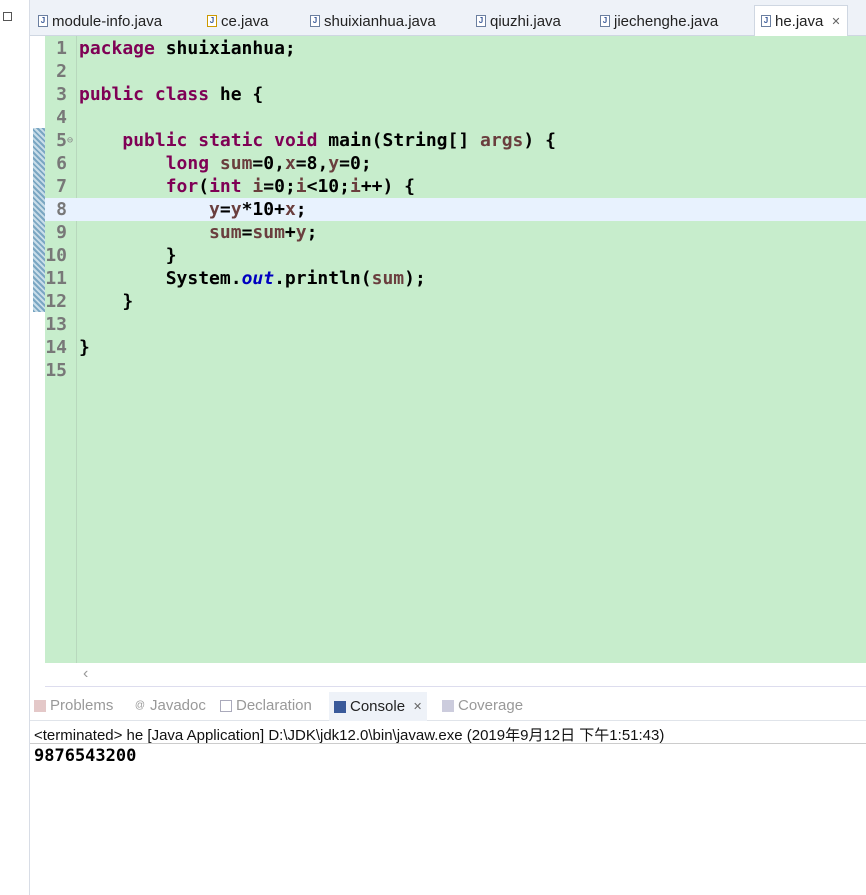  What do you see at coordinates (61, 71) in the screenshot?
I see `line-number: 2` at bounding box center [61, 71].